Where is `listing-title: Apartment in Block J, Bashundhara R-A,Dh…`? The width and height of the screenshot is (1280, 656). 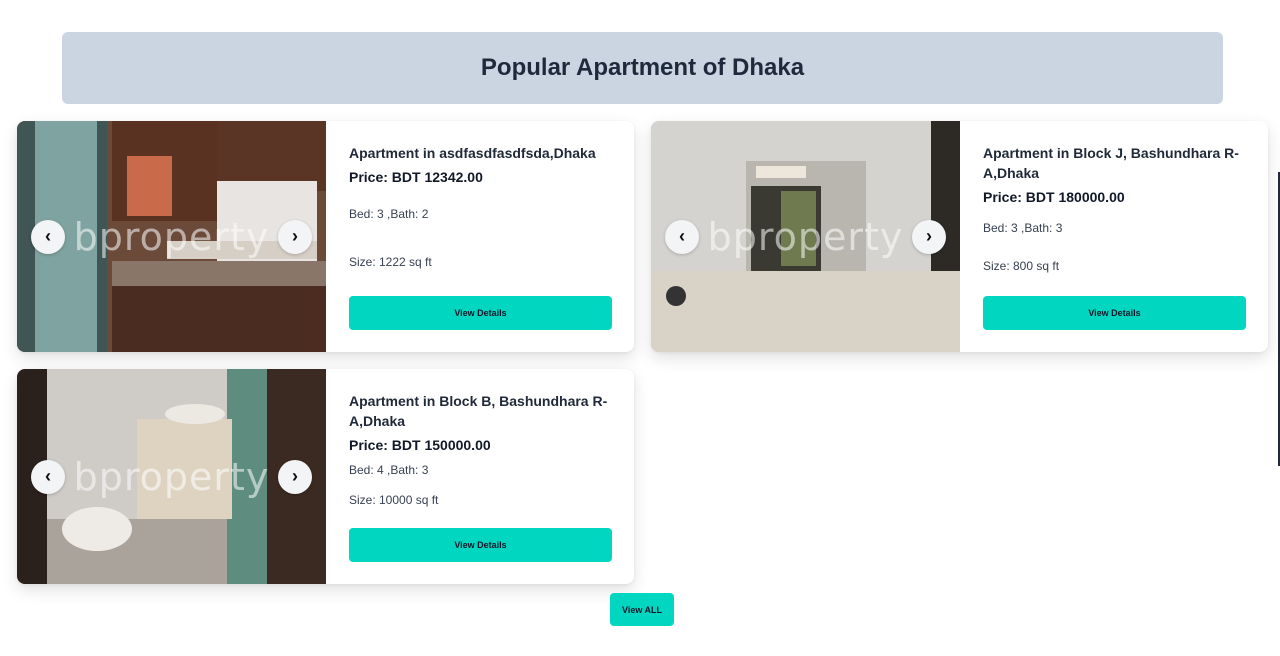
listing-title: Apartment in Block J, Bashundhara R-A,Dh… is located at coordinates (1111, 163).